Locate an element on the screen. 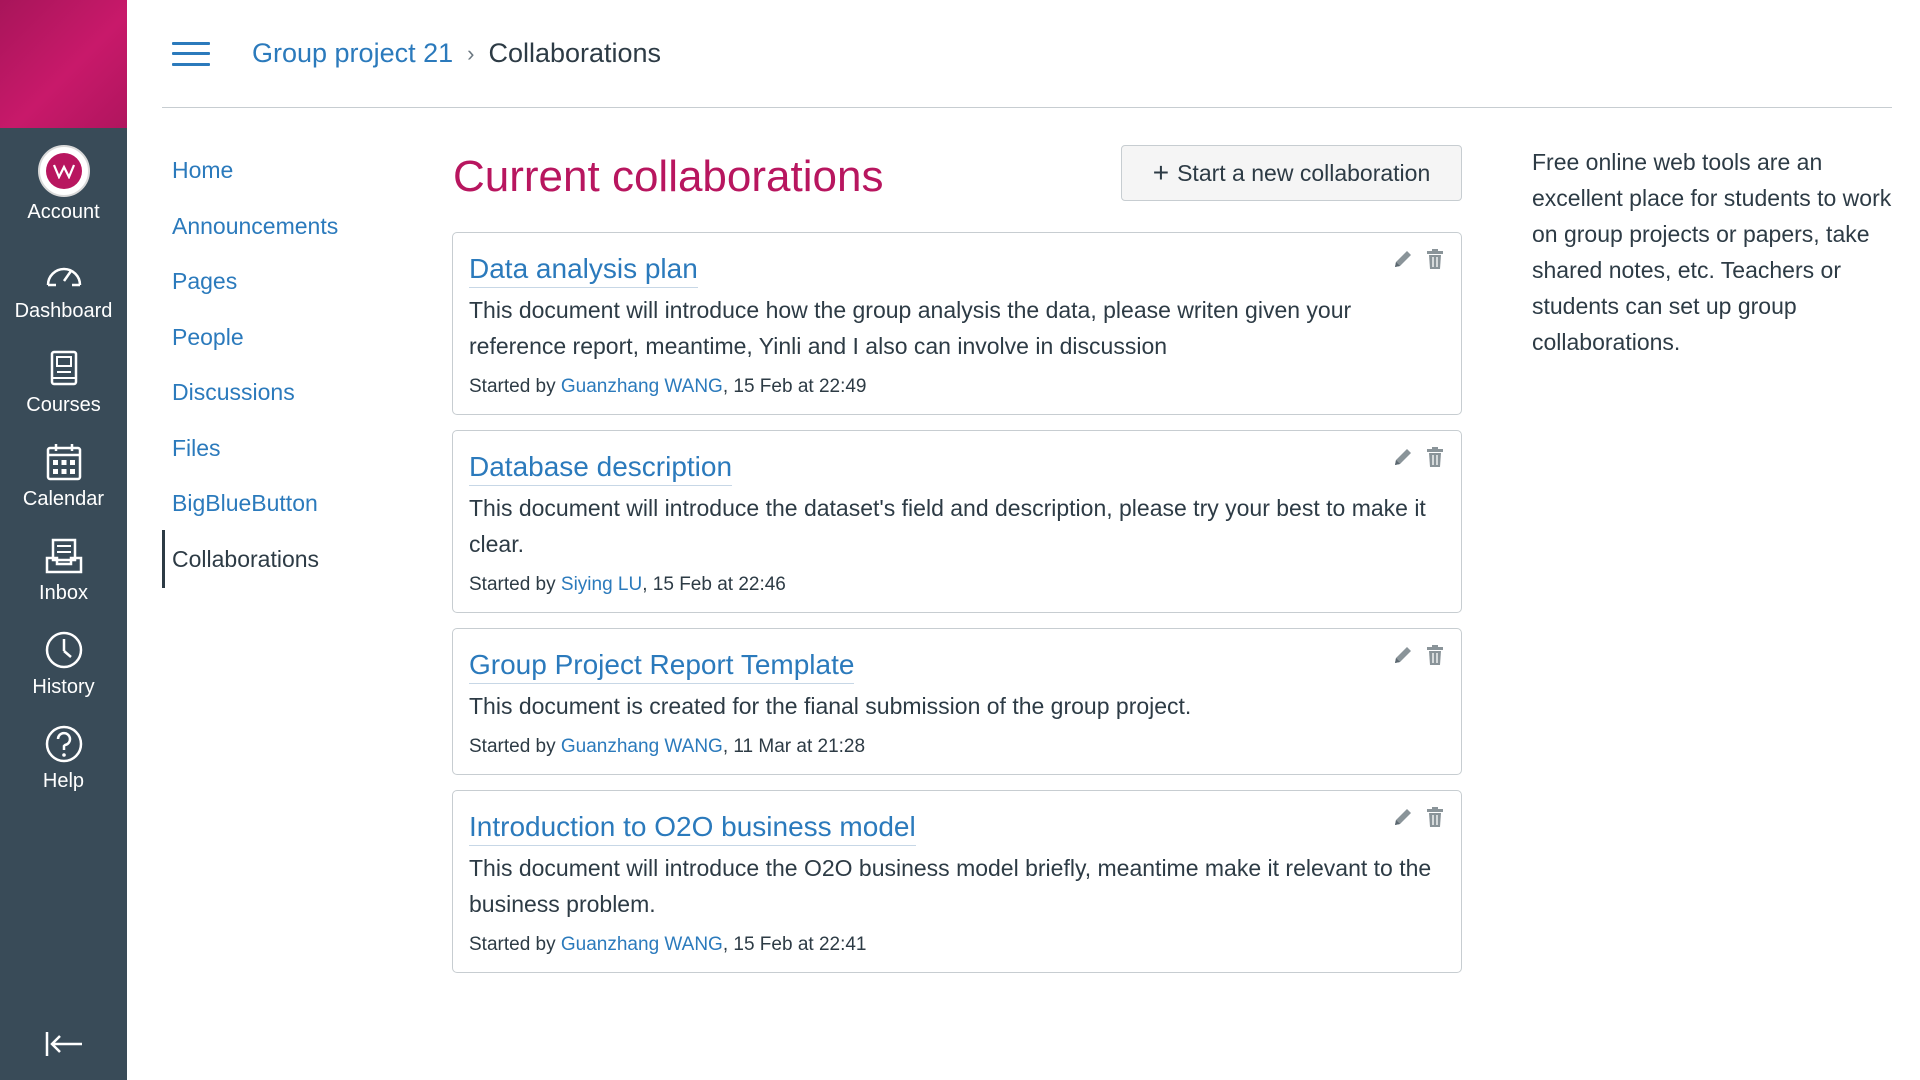 The height and width of the screenshot is (1080, 1920). collaboration-date: , 11 Mar at 21:28 is located at coordinates (794, 746).